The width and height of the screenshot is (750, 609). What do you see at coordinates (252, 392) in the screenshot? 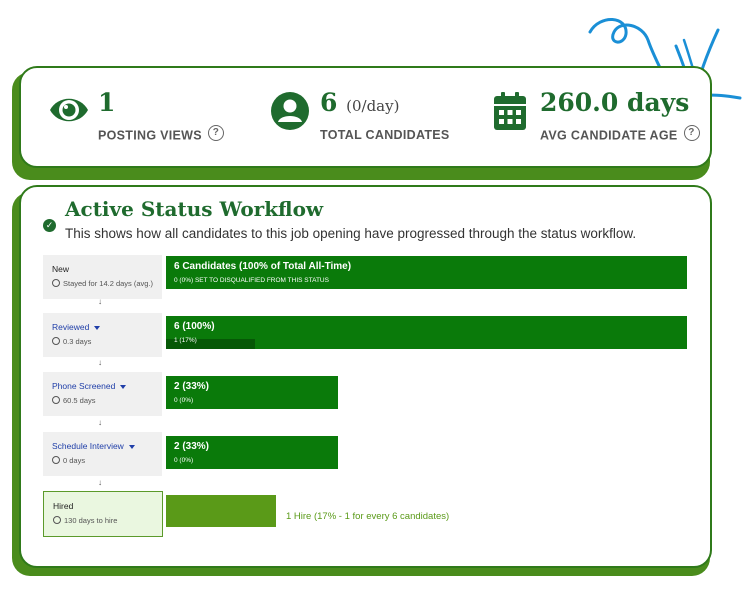
I see `stage-bar-phone-screened: 2 (33%) 0 (0%)` at bounding box center [252, 392].